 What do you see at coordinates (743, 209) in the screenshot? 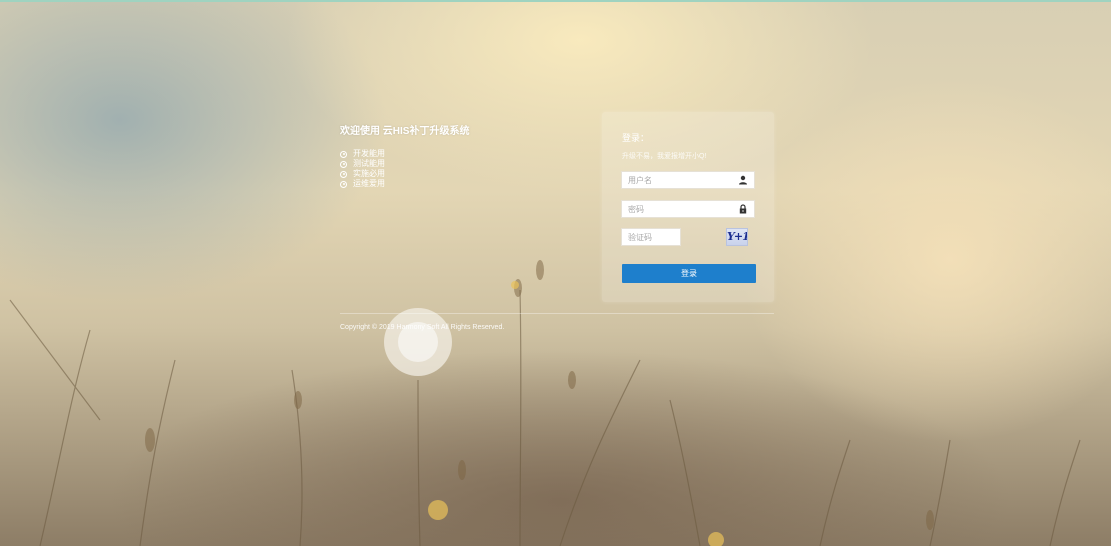
I see `lock-icon` at bounding box center [743, 209].